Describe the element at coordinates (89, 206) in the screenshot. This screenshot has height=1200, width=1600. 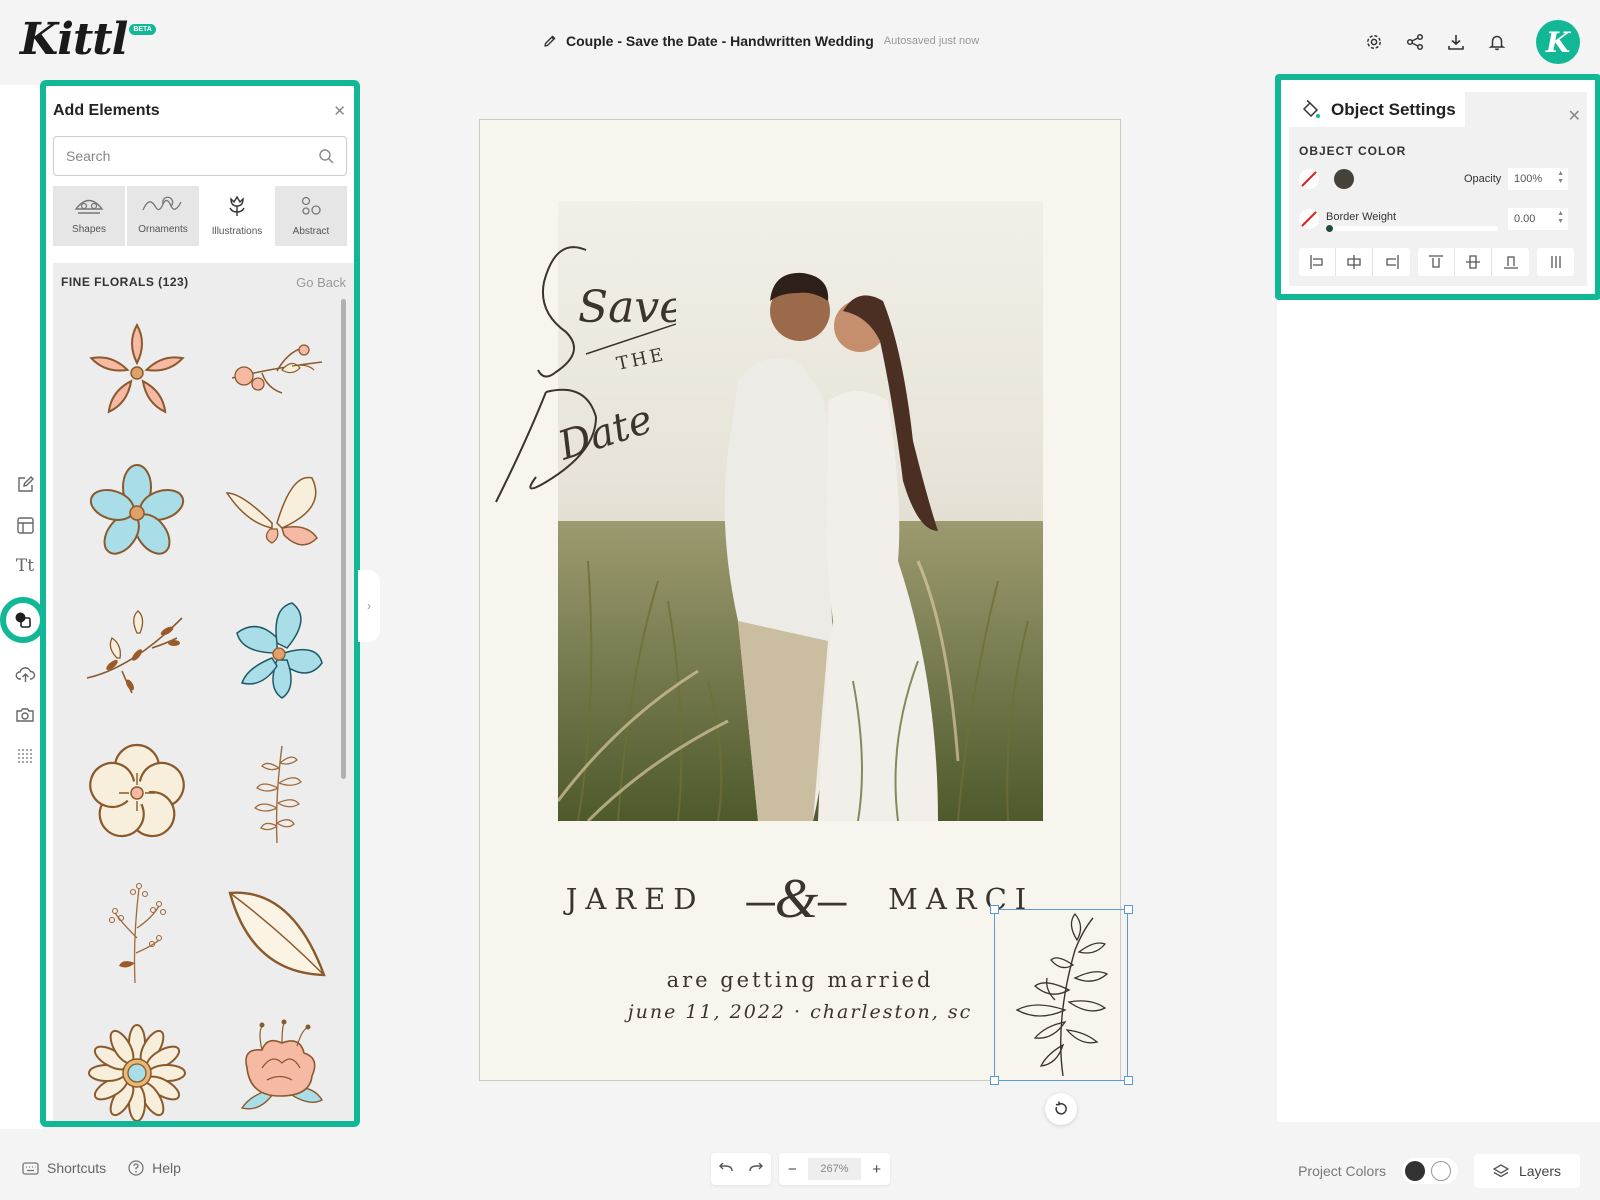
I see `shapes-icon` at that location.